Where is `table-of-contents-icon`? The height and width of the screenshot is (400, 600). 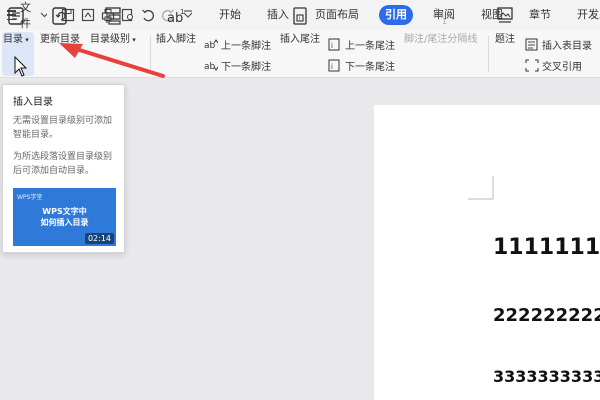 table-of-contents-icon is located at coordinates (16, 16).